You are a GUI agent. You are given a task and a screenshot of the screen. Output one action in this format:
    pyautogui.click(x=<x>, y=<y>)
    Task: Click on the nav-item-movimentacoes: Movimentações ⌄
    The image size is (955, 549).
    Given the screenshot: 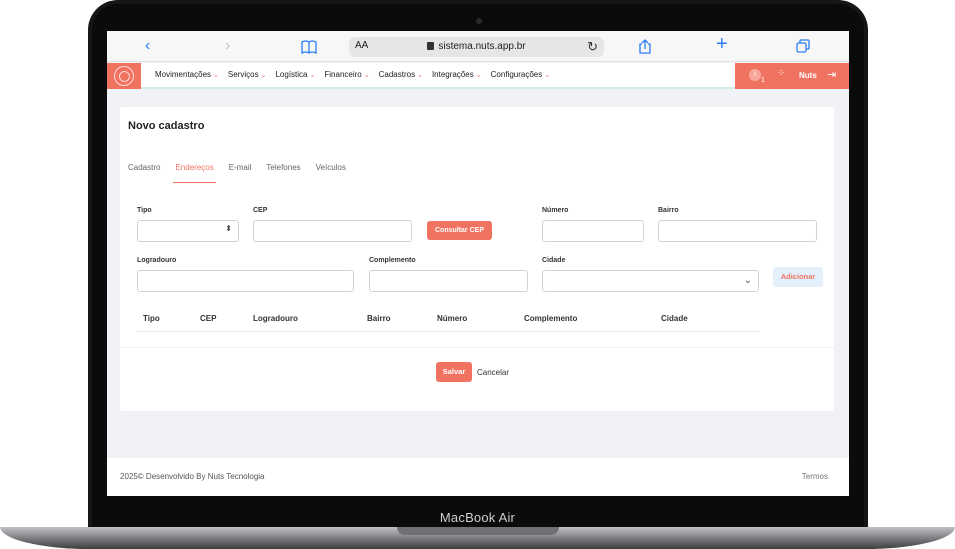 What is the action you would take?
    pyautogui.click(x=187, y=74)
    